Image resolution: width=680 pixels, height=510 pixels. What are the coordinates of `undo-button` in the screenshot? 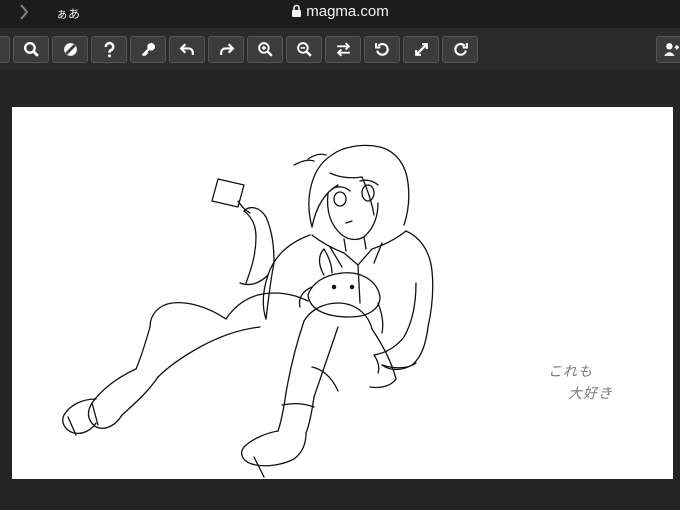 It's located at (187, 49).